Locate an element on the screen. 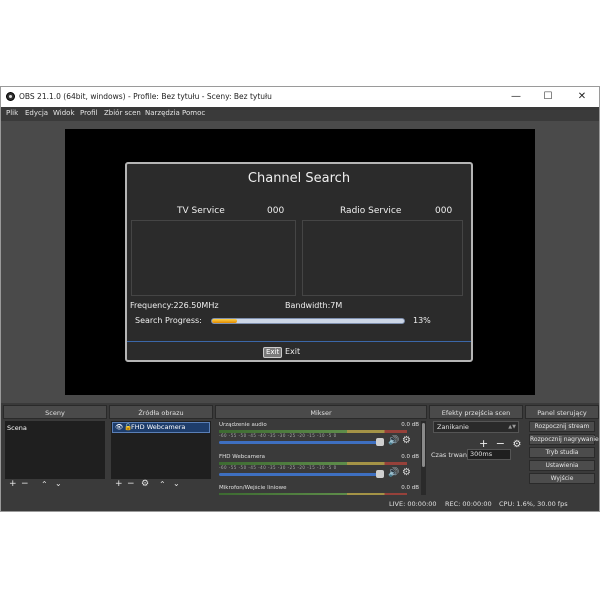  menu-pomoc: Pomoc is located at coordinates (193, 113).